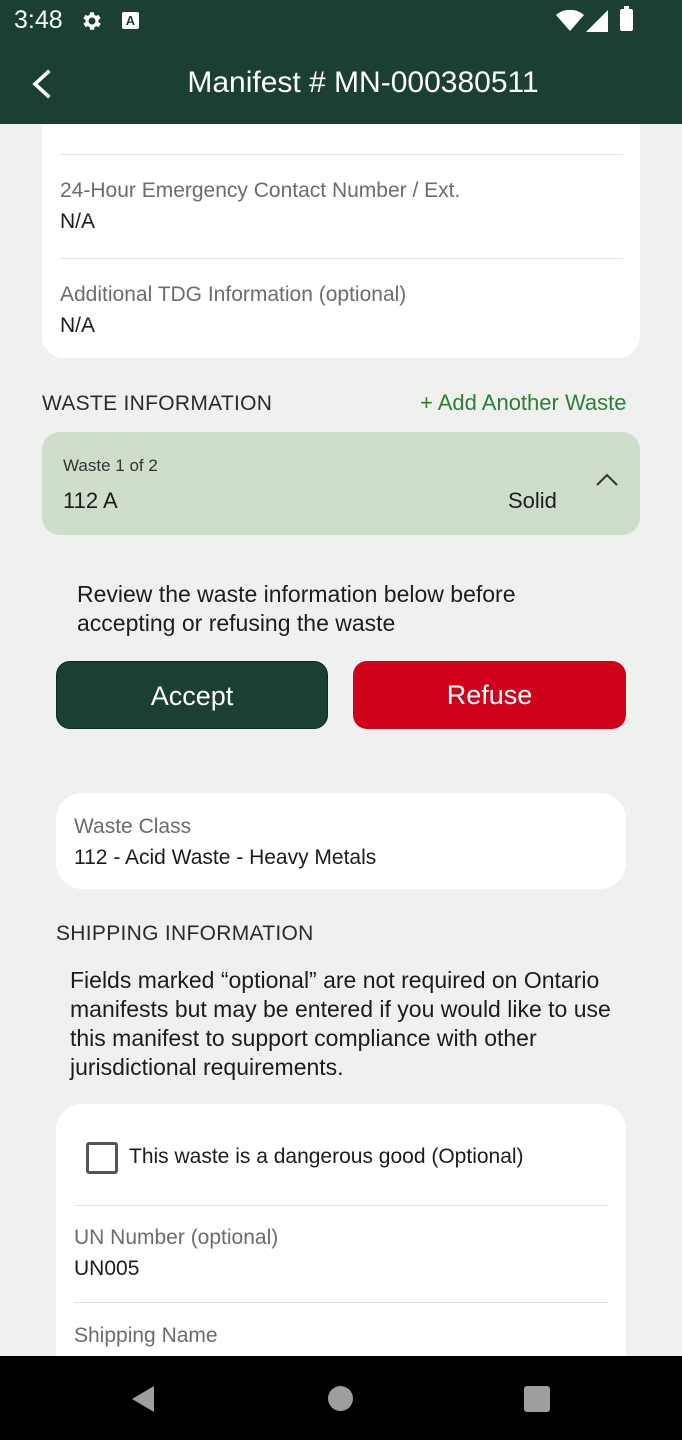  Describe the element at coordinates (143, 1399) in the screenshot. I see `nav-back-icon` at that location.